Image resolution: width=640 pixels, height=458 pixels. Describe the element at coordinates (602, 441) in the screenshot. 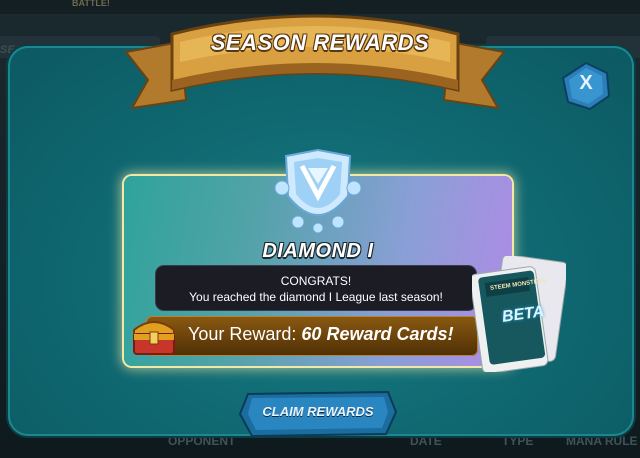

I see `column-mana-rule: MANA RULE` at that location.